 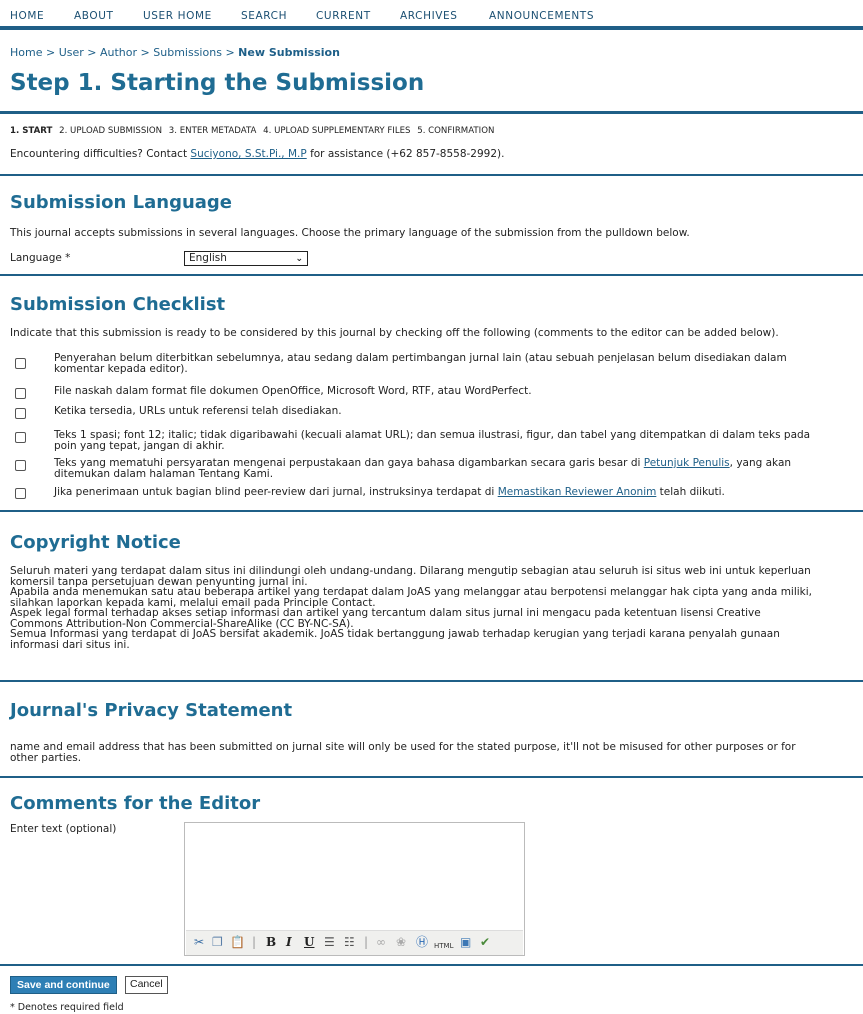 I want to click on nav-home: HOME, so click(x=27, y=16).